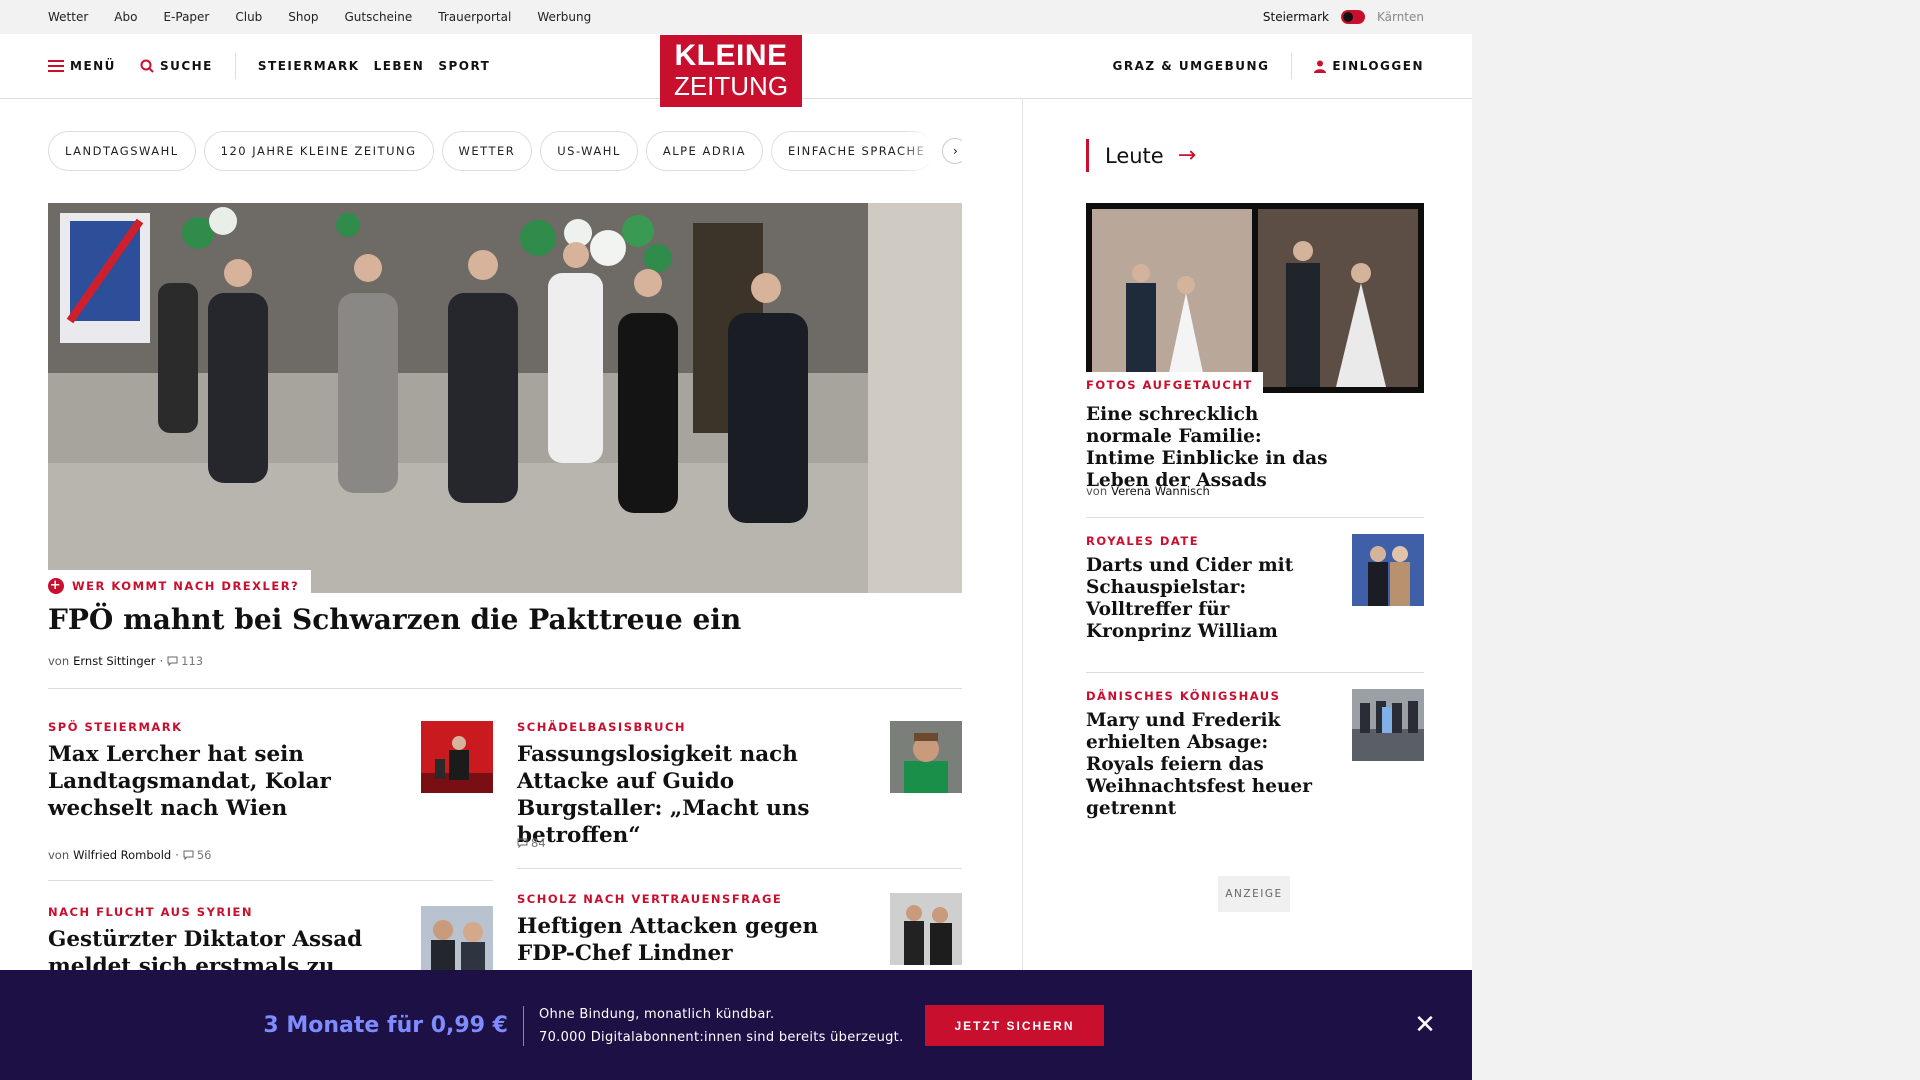 This screenshot has width=1920, height=1080. Describe the element at coordinates (122, 855) in the screenshot. I see `article-1-author: Wilfried Rombold` at that location.